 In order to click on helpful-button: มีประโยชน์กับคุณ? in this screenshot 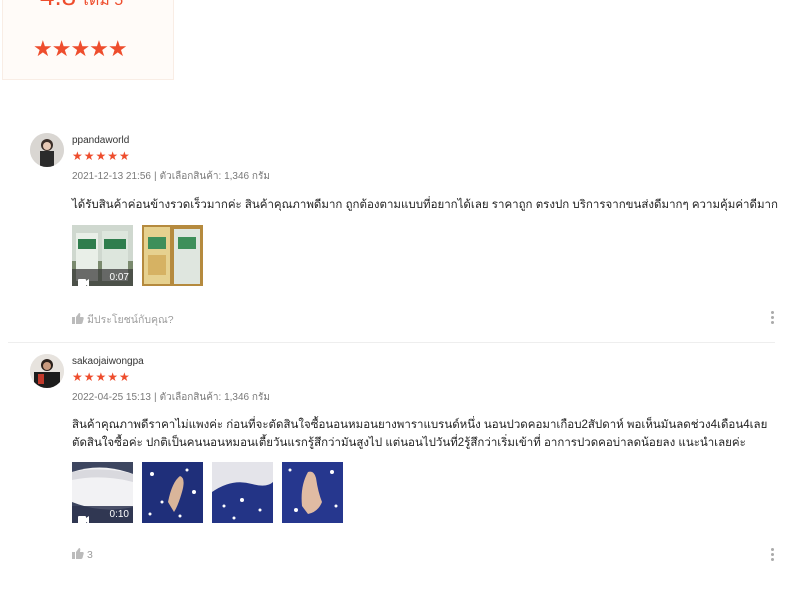, I will do `click(123, 319)`.